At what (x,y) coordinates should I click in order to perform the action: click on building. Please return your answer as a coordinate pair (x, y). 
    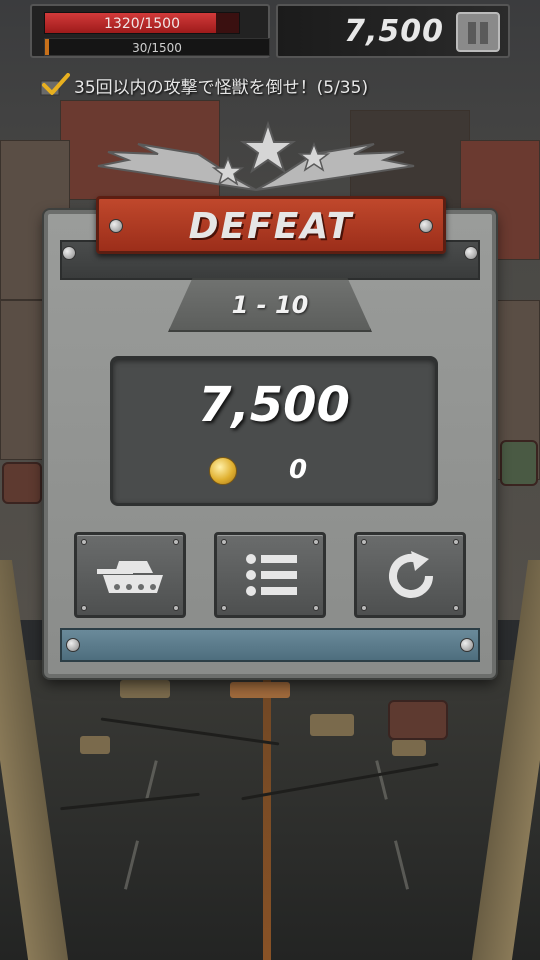
    Looking at the image, I should click on (22, 380).